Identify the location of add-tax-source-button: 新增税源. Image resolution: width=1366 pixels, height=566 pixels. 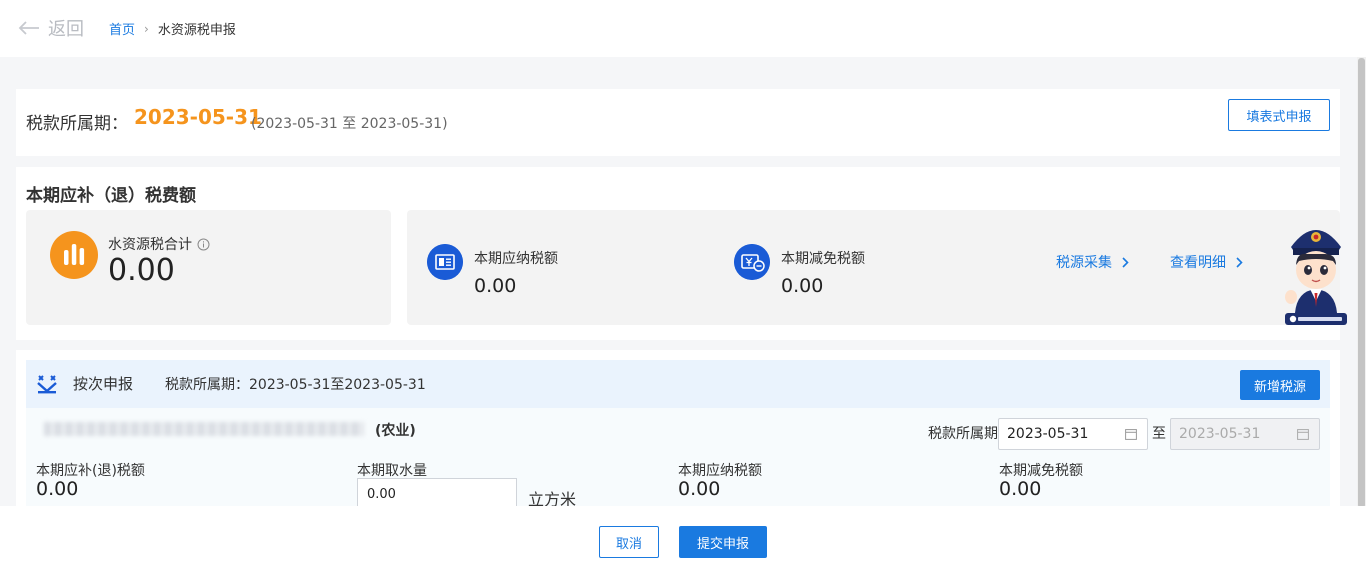
(1280, 385).